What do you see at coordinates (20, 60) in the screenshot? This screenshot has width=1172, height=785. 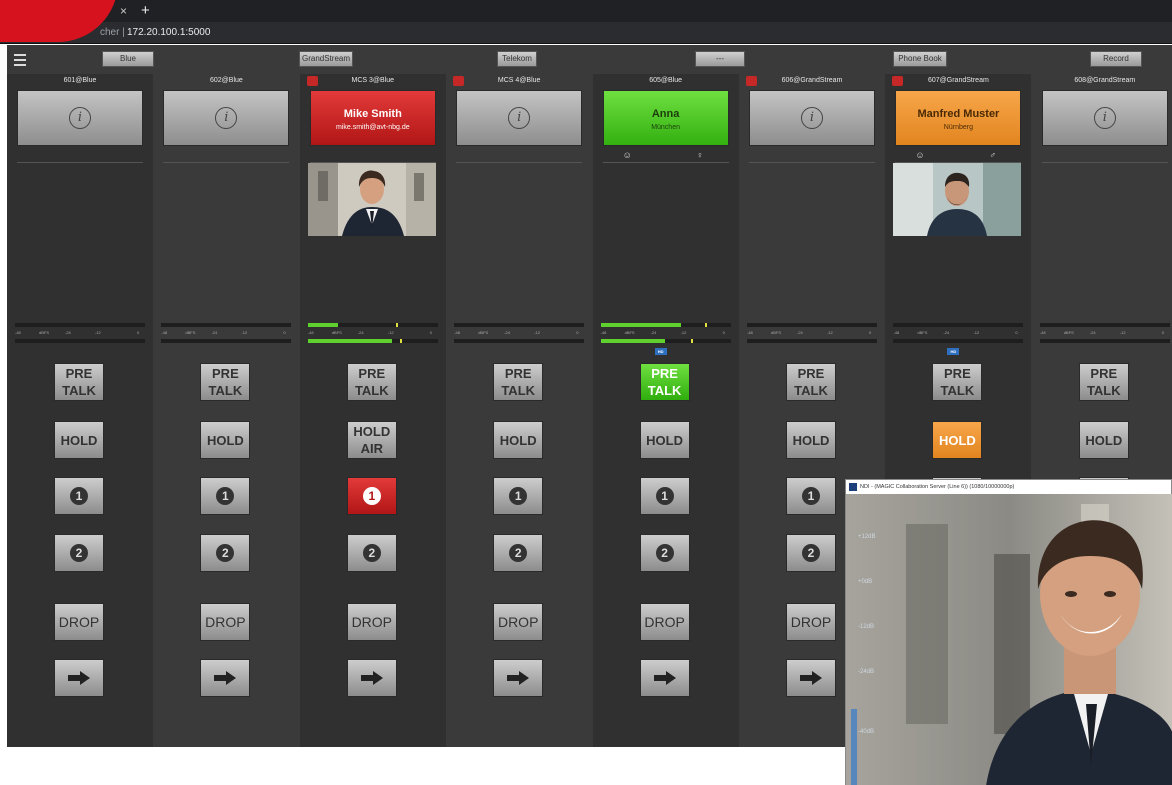 I see `menu-icon` at bounding box center [20, 60].